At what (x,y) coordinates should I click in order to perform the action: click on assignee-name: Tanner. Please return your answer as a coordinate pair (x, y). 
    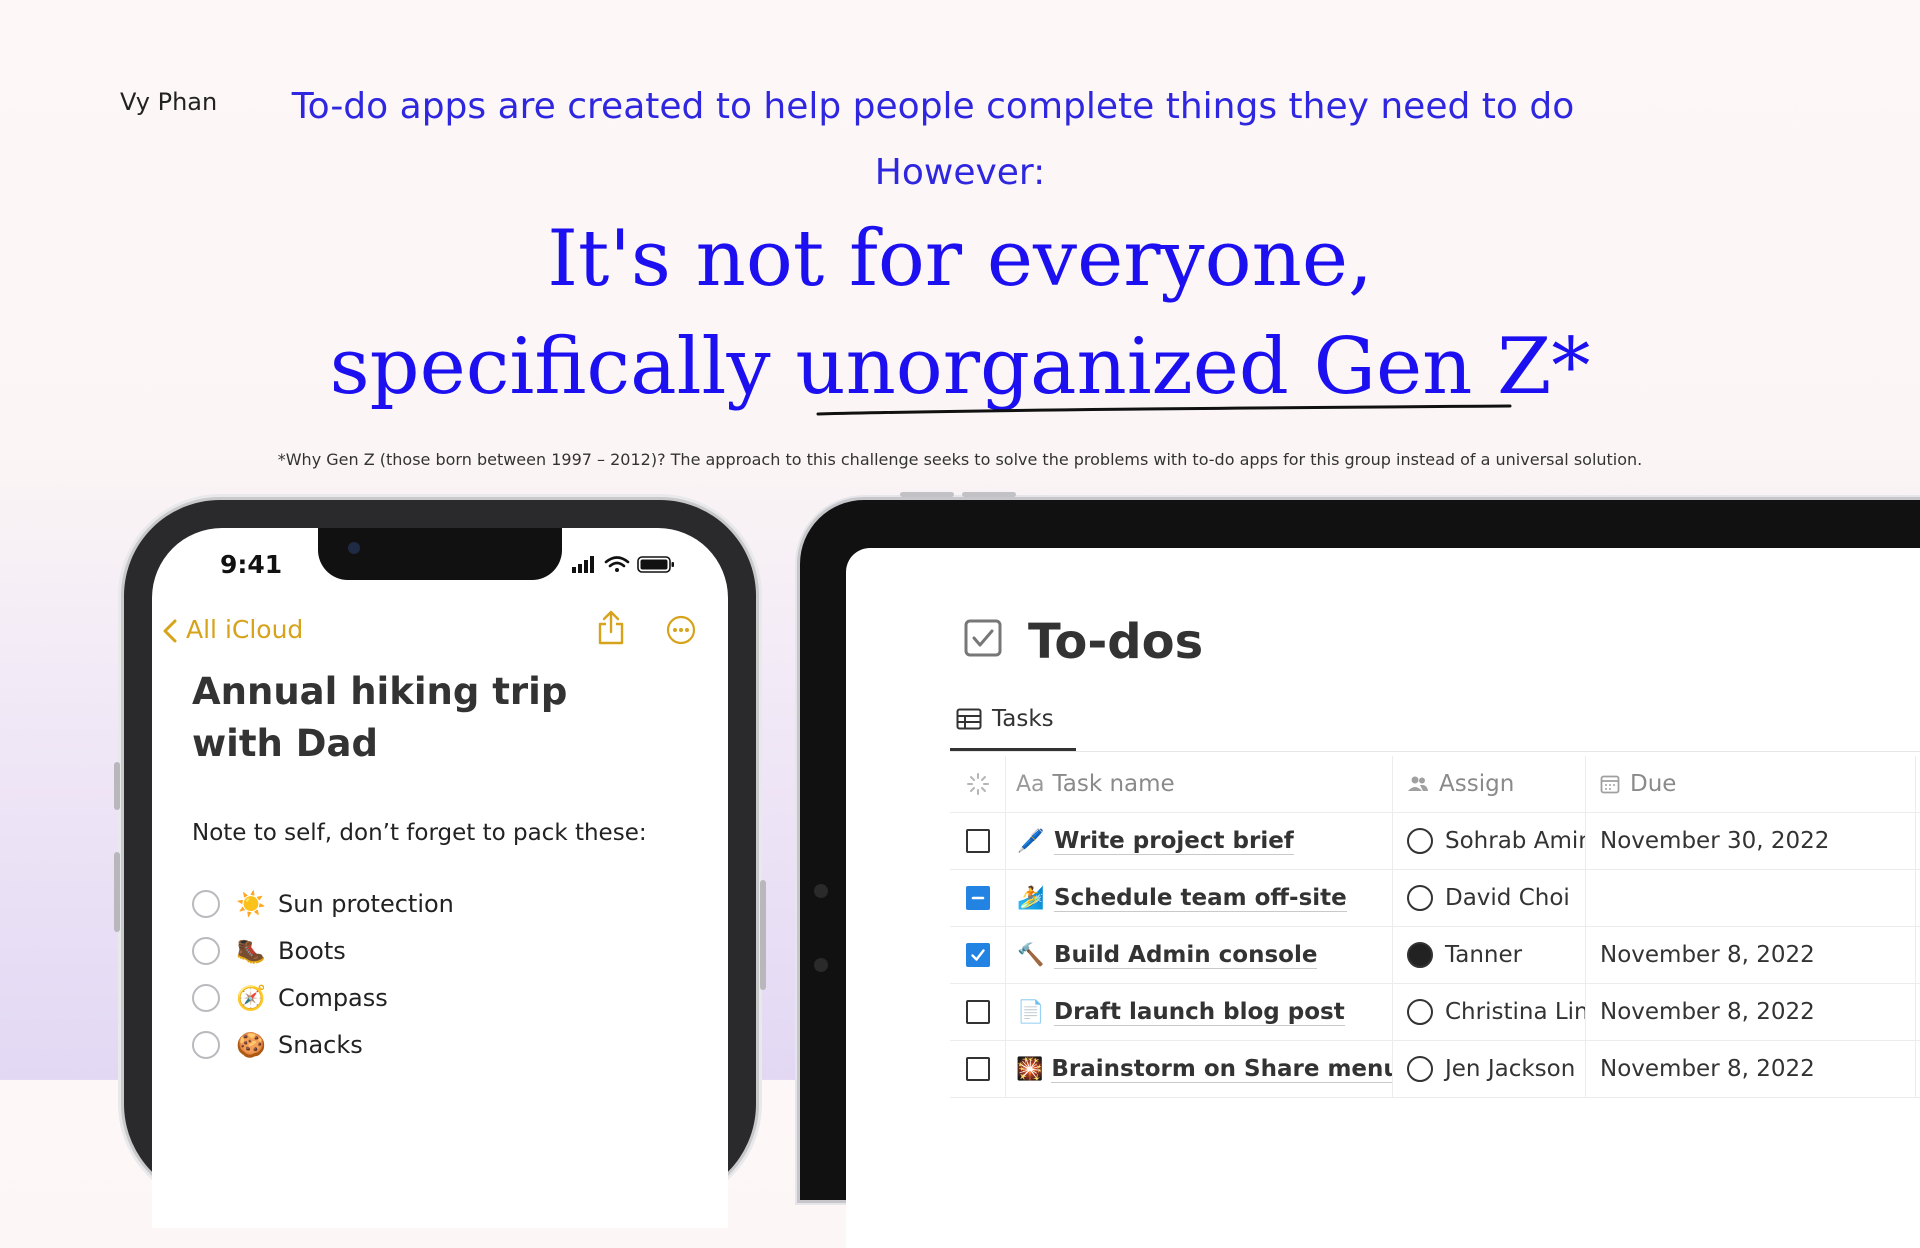
    Looking at the image, I should click on (1484, 955).